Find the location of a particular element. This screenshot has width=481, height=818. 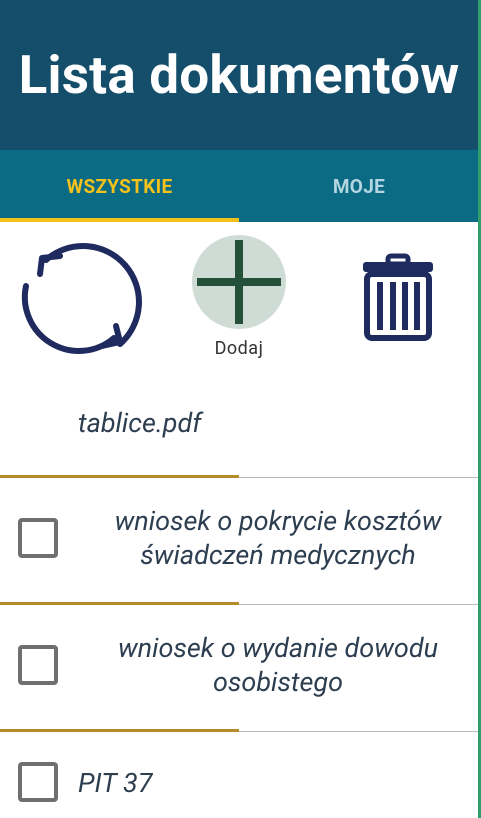

document-name: tablice.pdf is located at coordinates (140, 423).